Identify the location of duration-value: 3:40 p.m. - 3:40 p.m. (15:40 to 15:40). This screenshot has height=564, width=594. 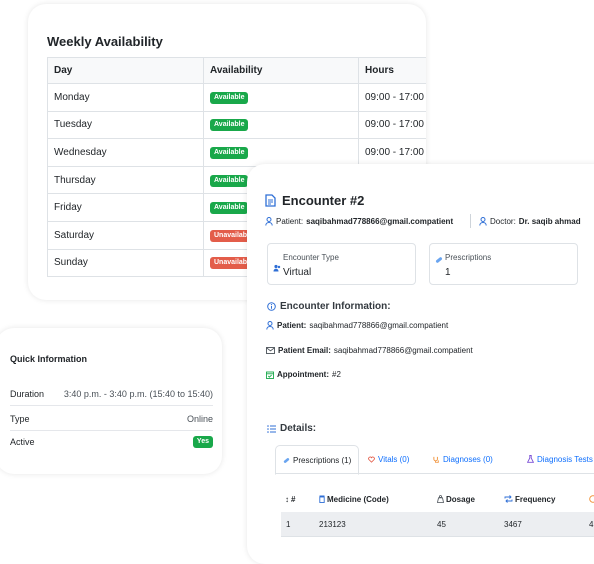
(138, 394).